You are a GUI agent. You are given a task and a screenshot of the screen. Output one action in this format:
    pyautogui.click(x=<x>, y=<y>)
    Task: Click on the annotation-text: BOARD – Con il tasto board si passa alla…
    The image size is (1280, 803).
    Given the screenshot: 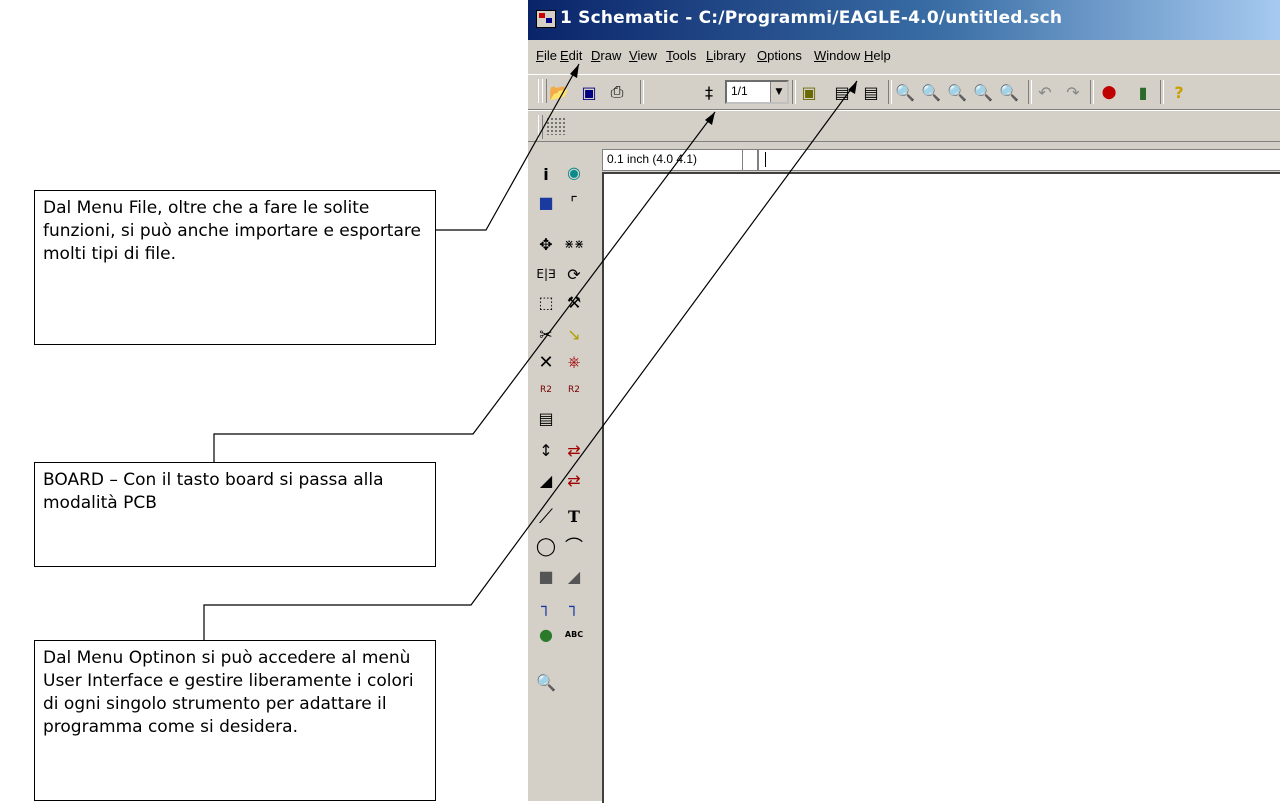 What is the action you would take?
    pyautogui.click(x=213, y=491)
    